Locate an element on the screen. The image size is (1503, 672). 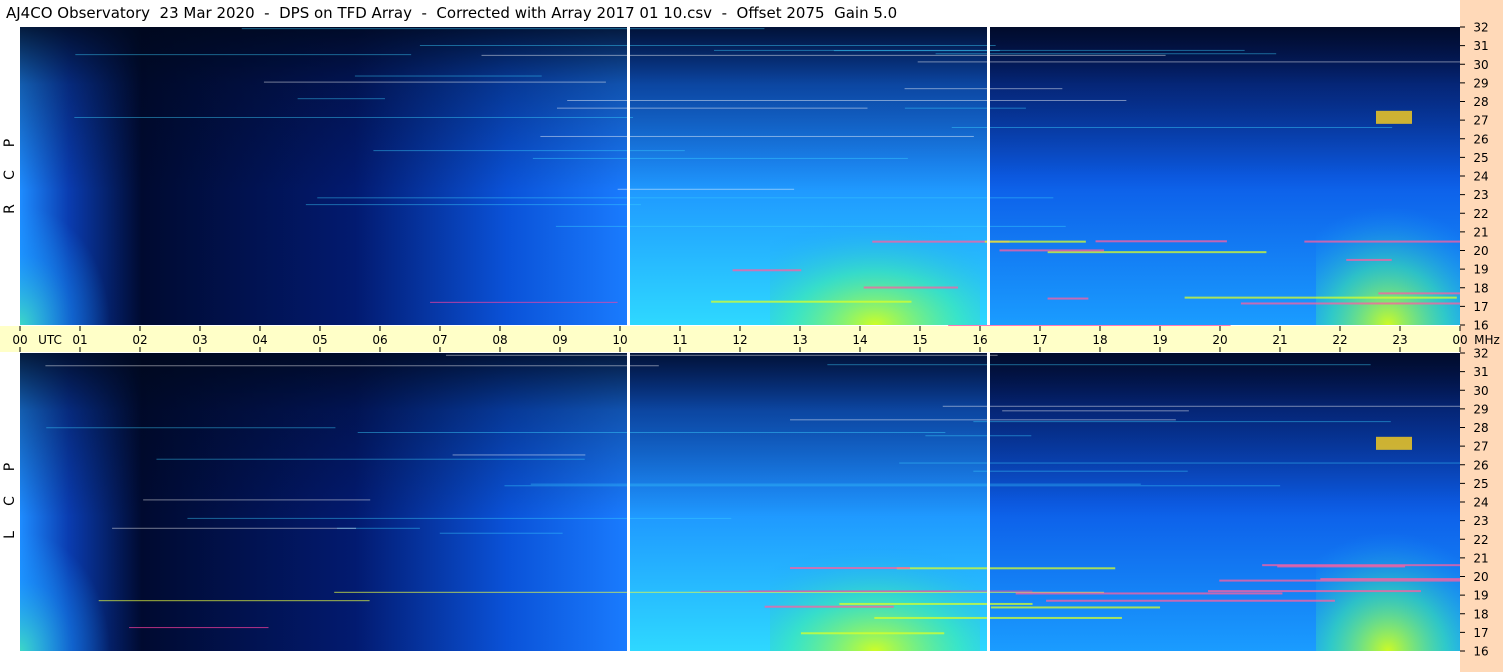
lcp-early-glow is located at coordinates (65, 591).